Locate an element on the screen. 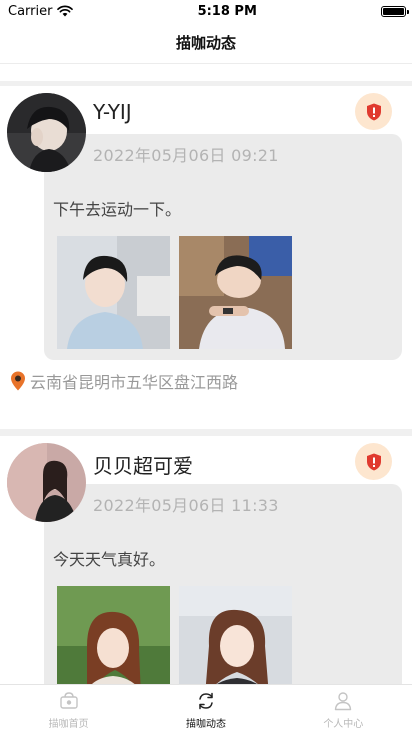  post-location: 云南省昆明市五华区盘江西路 is located at coordinates (124, 381).